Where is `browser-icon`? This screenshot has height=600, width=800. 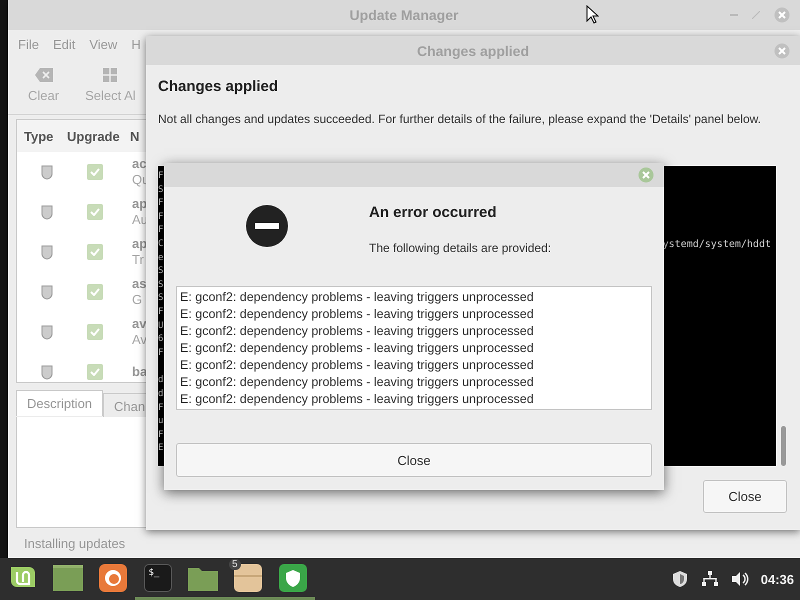
browser-icon is located at coordinates (112, 578).